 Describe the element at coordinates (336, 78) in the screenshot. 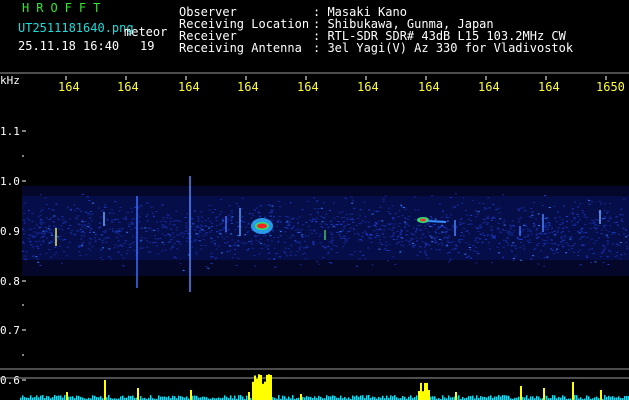

I see `time-tick-marks` at that location.